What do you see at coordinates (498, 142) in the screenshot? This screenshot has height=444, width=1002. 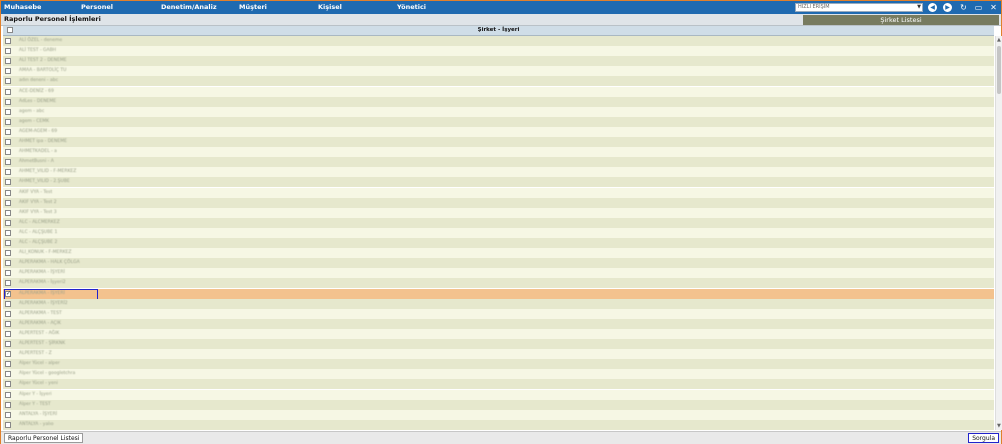 I see `list-item: AHMET ipa - DENEME` at bounding box center [498, 142].